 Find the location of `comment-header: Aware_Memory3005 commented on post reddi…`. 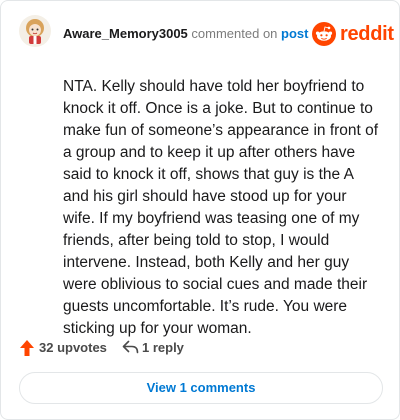

comment-header: Aware_Memory3005 commented on post reddi… is located at coordinates (200, 31).